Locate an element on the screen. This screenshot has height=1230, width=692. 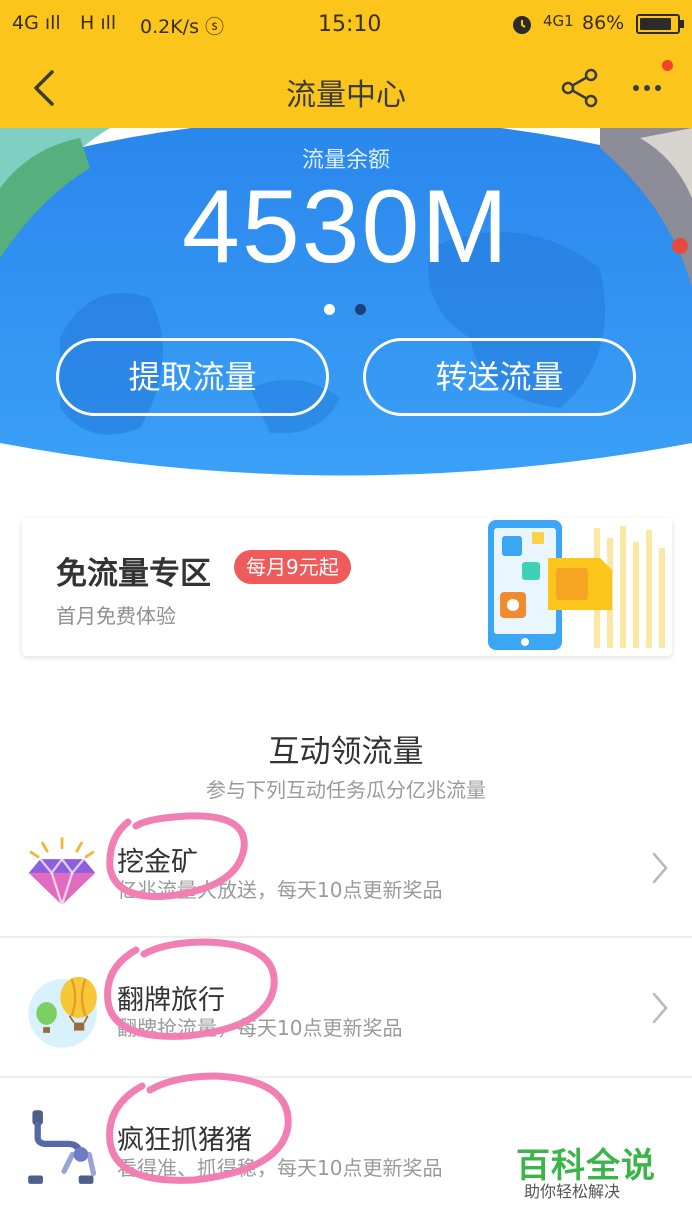
free-traffic-zone-card: 免流量专区 每月9元起 首月免费体验 is located at coordinates (347, 587).